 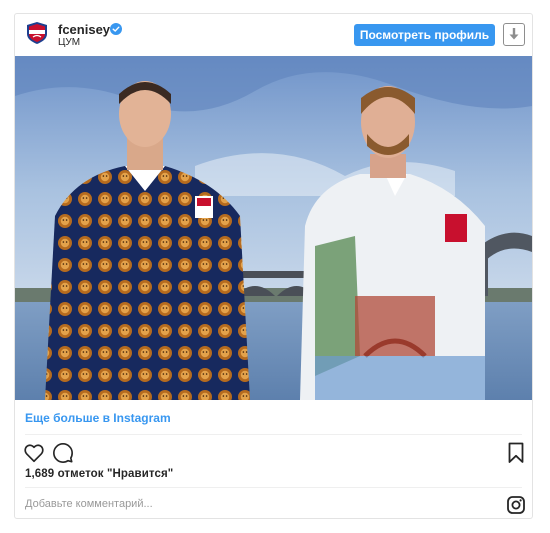 What do you see at coordinates (516, 453) in the screenshot?
I see `bookmark-icon` at bounding box center [516, 453].